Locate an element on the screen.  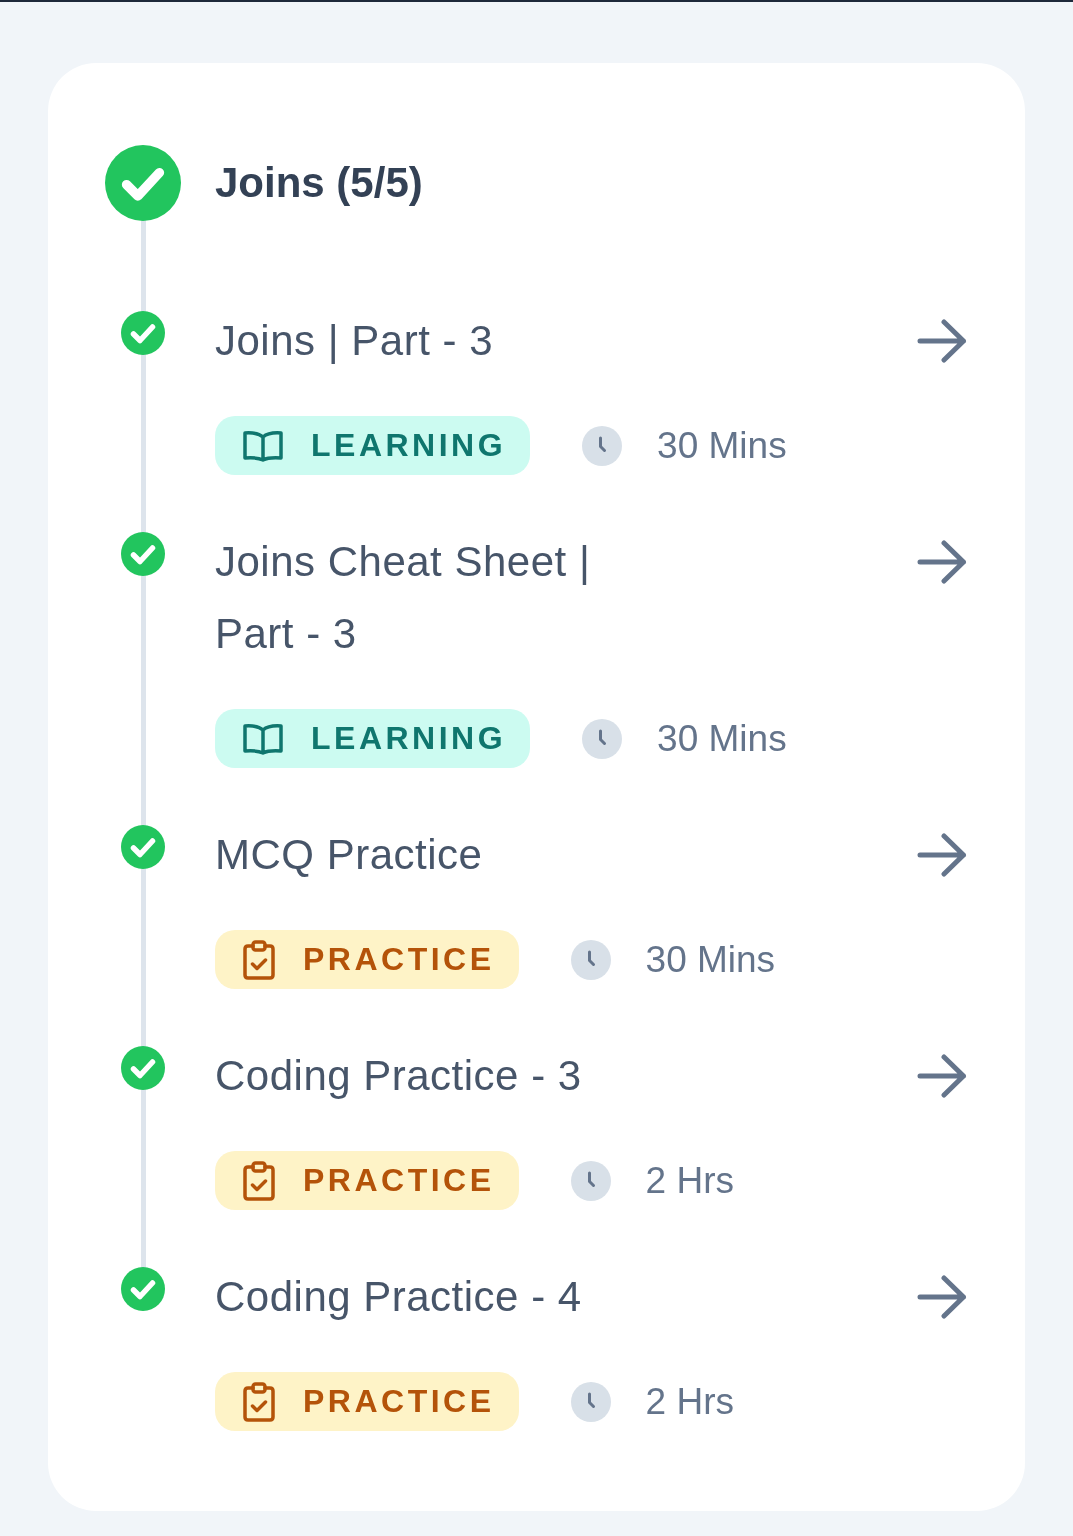
lesson-title: Coding Practice - 4 is located at coordinates (398, 1297).